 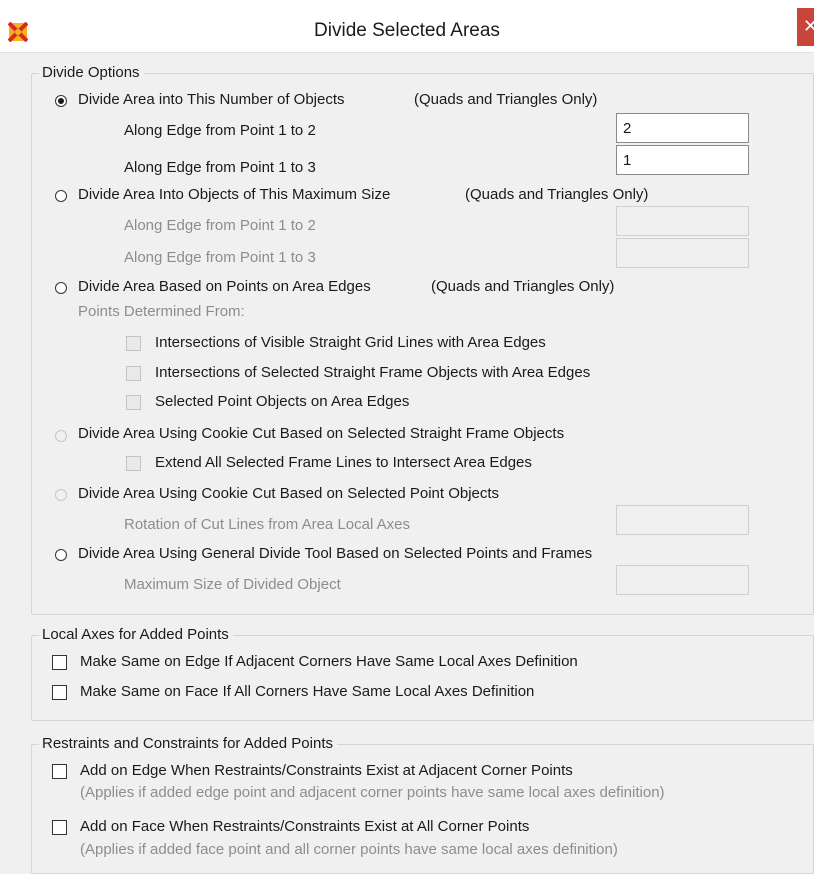 I want to click on points-determined-from-label: Points Determined From:, so click(x=161, y=311).